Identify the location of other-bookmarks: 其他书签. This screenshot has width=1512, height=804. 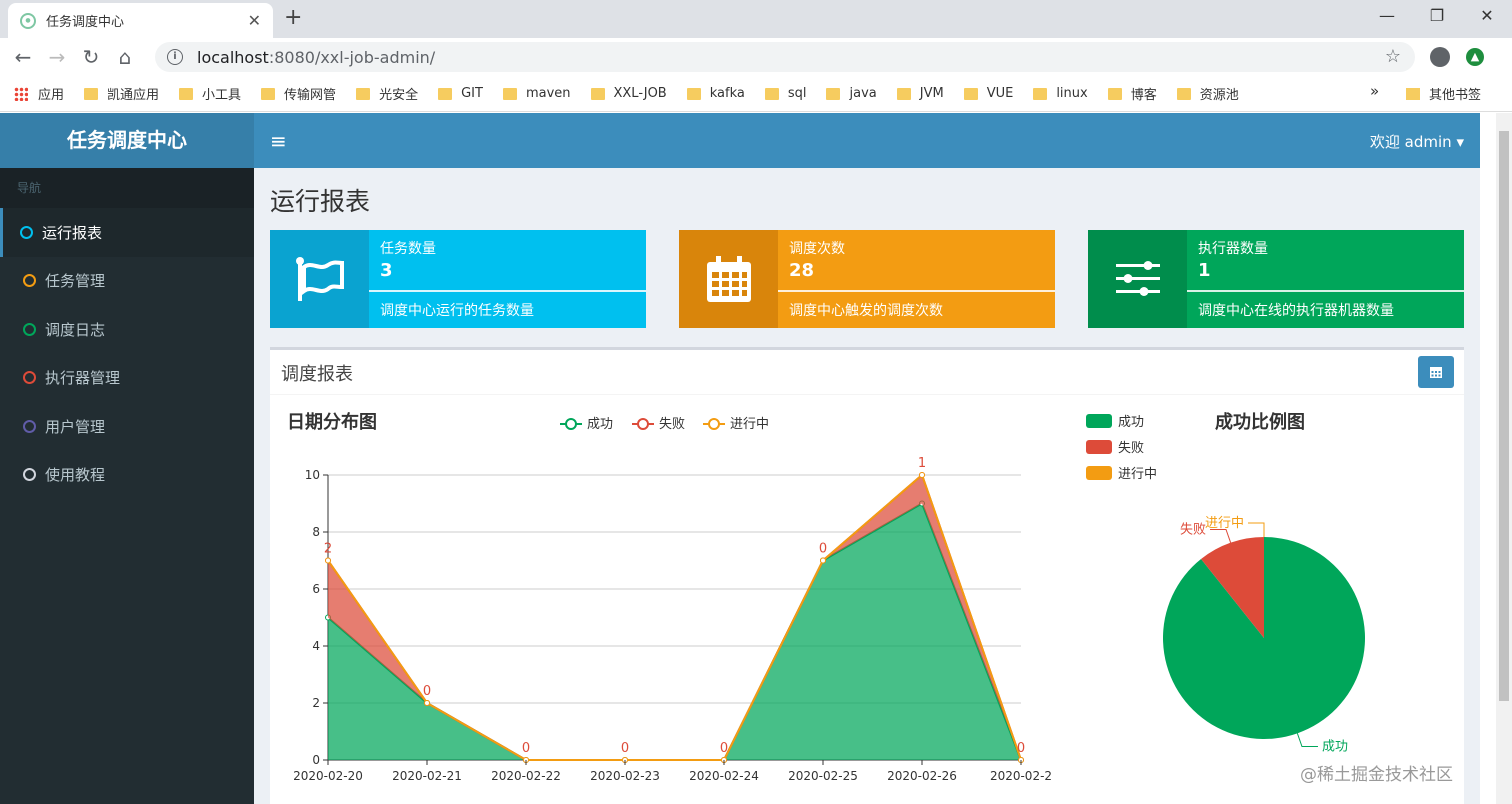
(1443, 93).